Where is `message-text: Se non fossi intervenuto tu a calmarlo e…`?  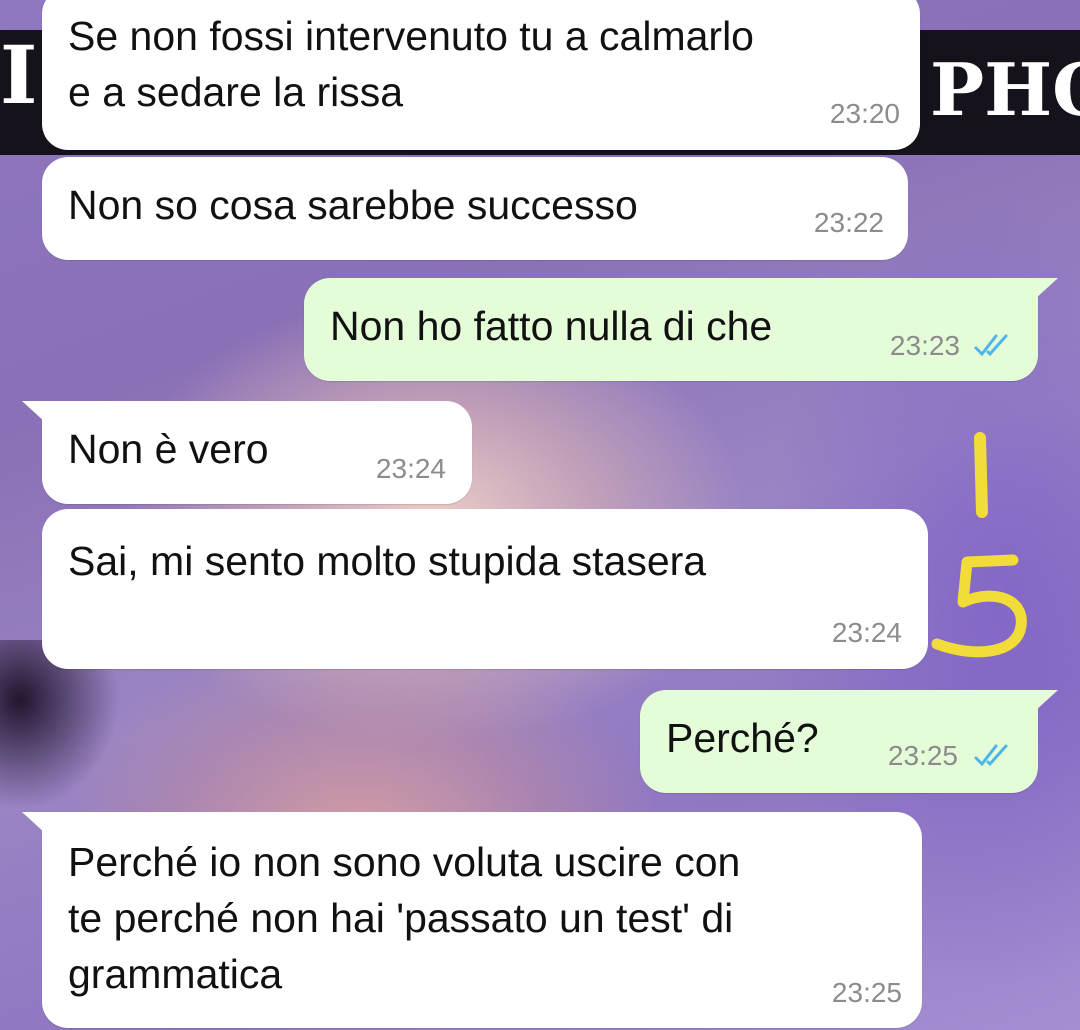 message-text: Se non fossi intervenuto tu a calmarlo e… is located at coordinates (411, 64).